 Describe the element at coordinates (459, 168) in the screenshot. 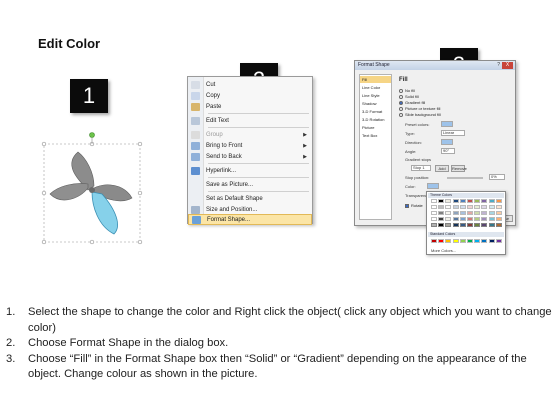

I see `remove-stop-button: Remove` at that location.